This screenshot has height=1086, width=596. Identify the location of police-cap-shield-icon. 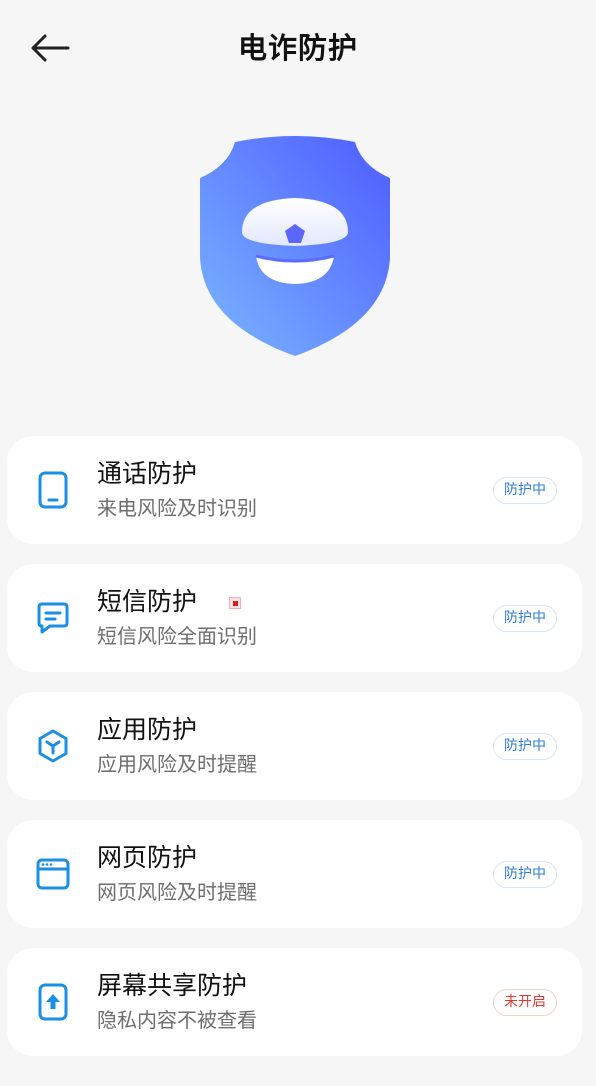
(295, 246).